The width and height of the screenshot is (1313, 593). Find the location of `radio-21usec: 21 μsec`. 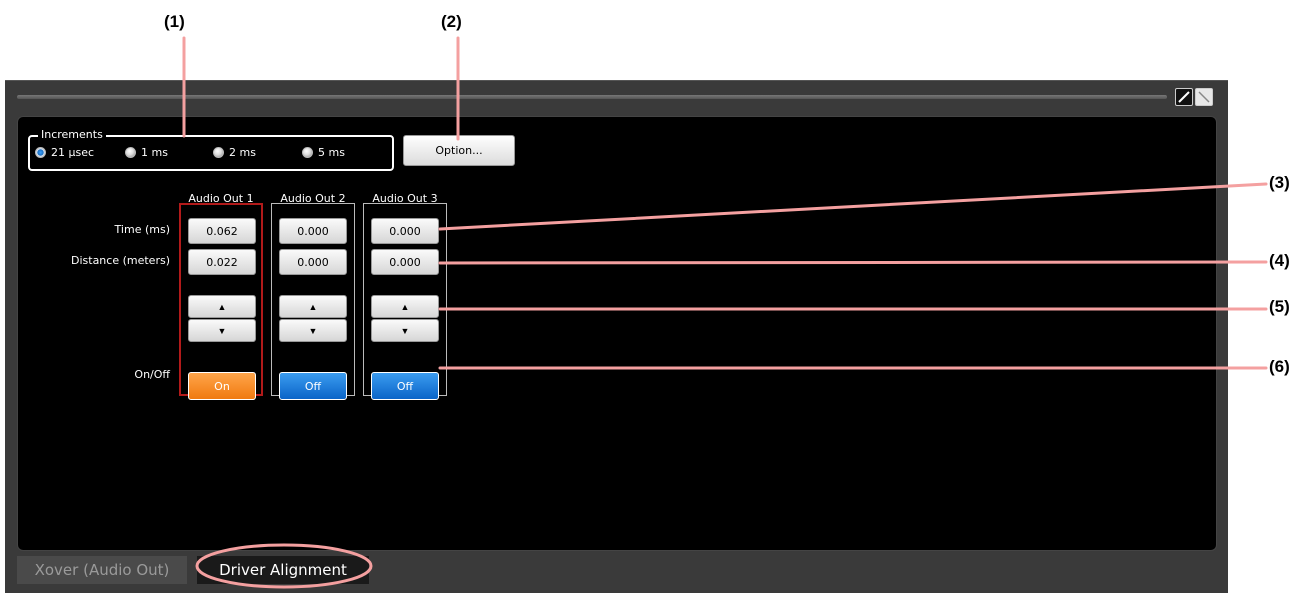

radio-21usec: 21 μsec is located at coordinates (64, 152).